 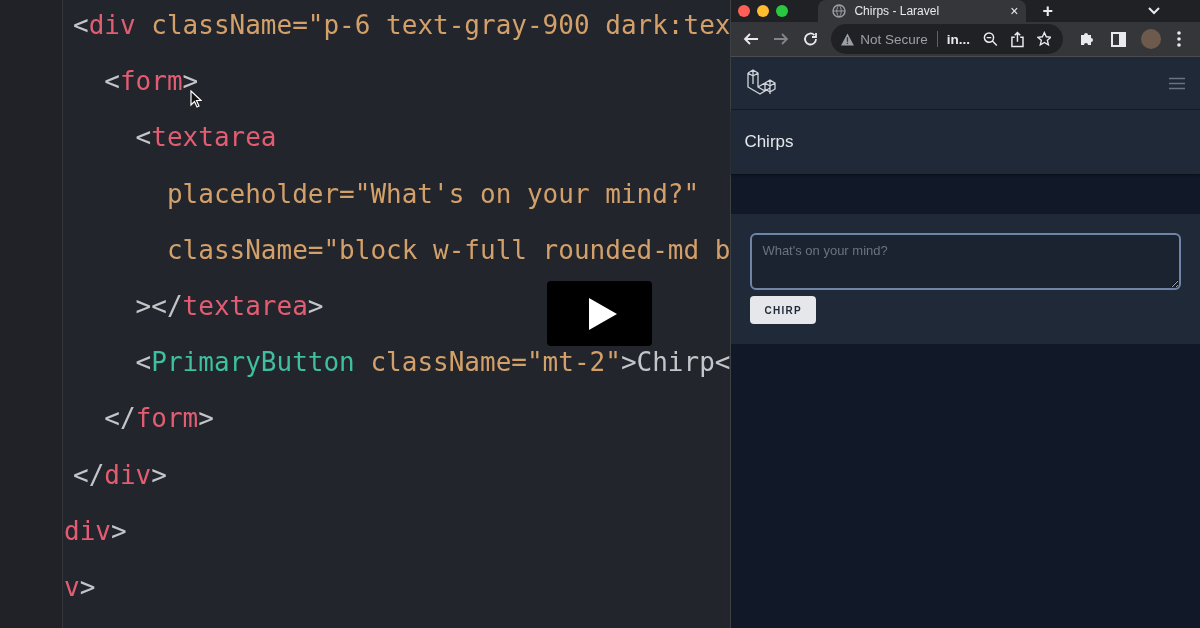 What do you see at coordinates (897, 11) in the screenshot?
I see `tab-title: Chirps - Laravel` at bounding box center [897, 11].